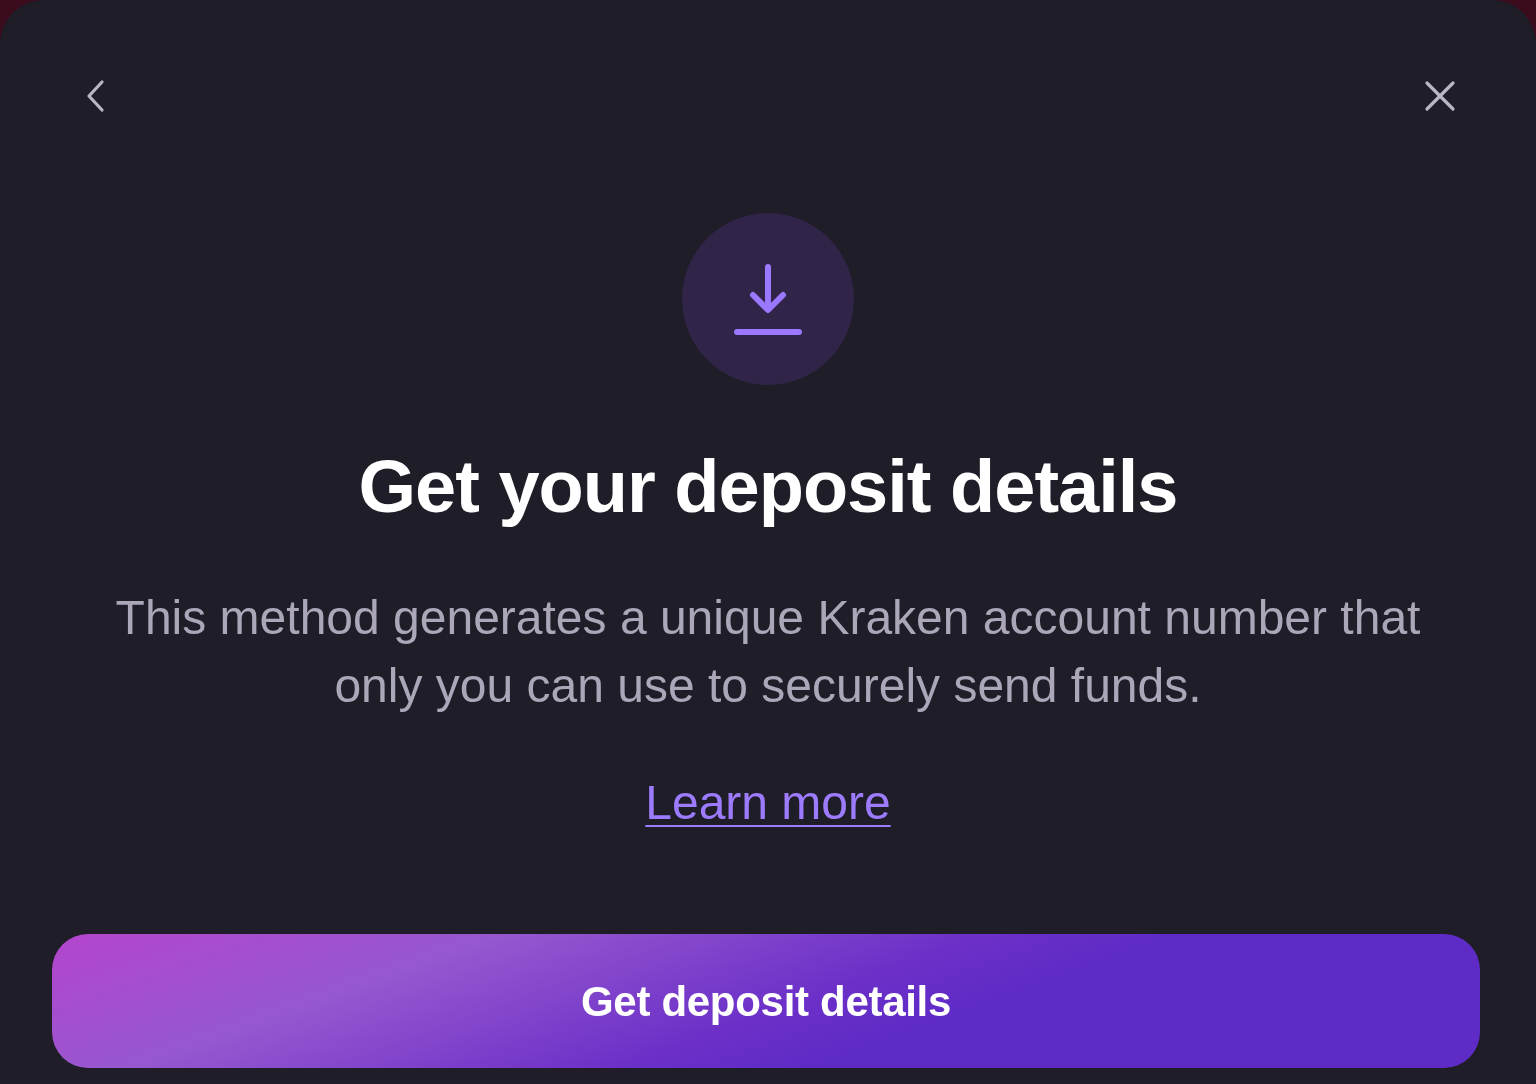  I want to click on download-icon, so click(768, 299).